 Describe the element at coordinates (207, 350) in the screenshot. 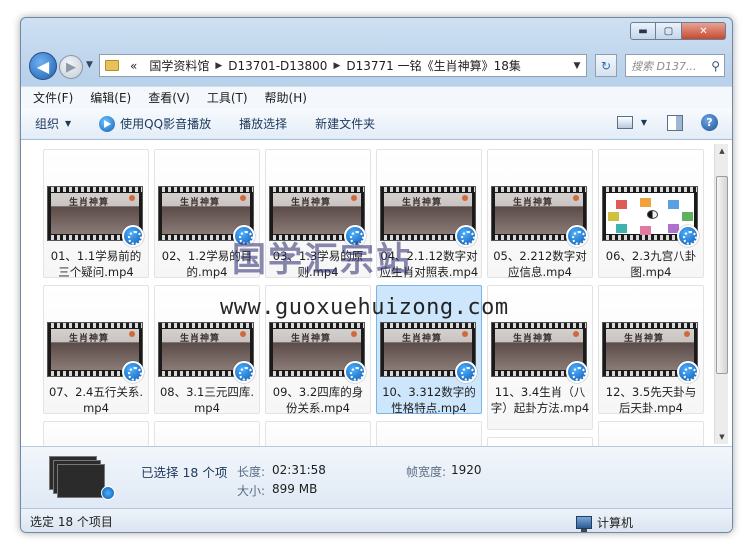

I see `file-item: 生肖神算 08、3.1三元四库.mp4` at that location.